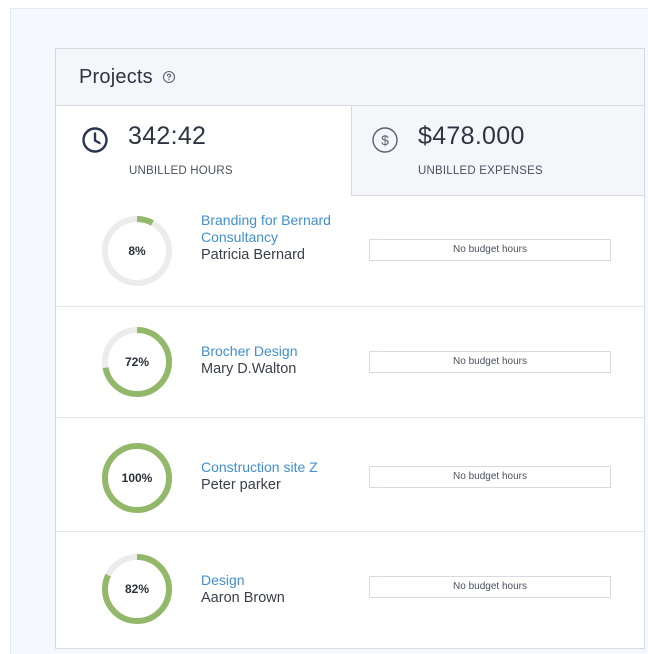 This screenshot has height=654, width=648. I want to click on panel-title: Projects, so click(116, 76).